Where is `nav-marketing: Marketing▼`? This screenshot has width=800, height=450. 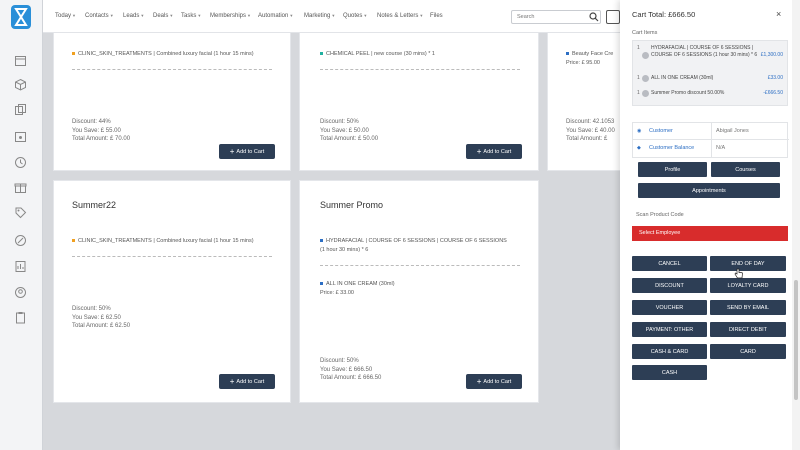
nav-marketing: Marketing▼ is located at coordinates (319, 16).